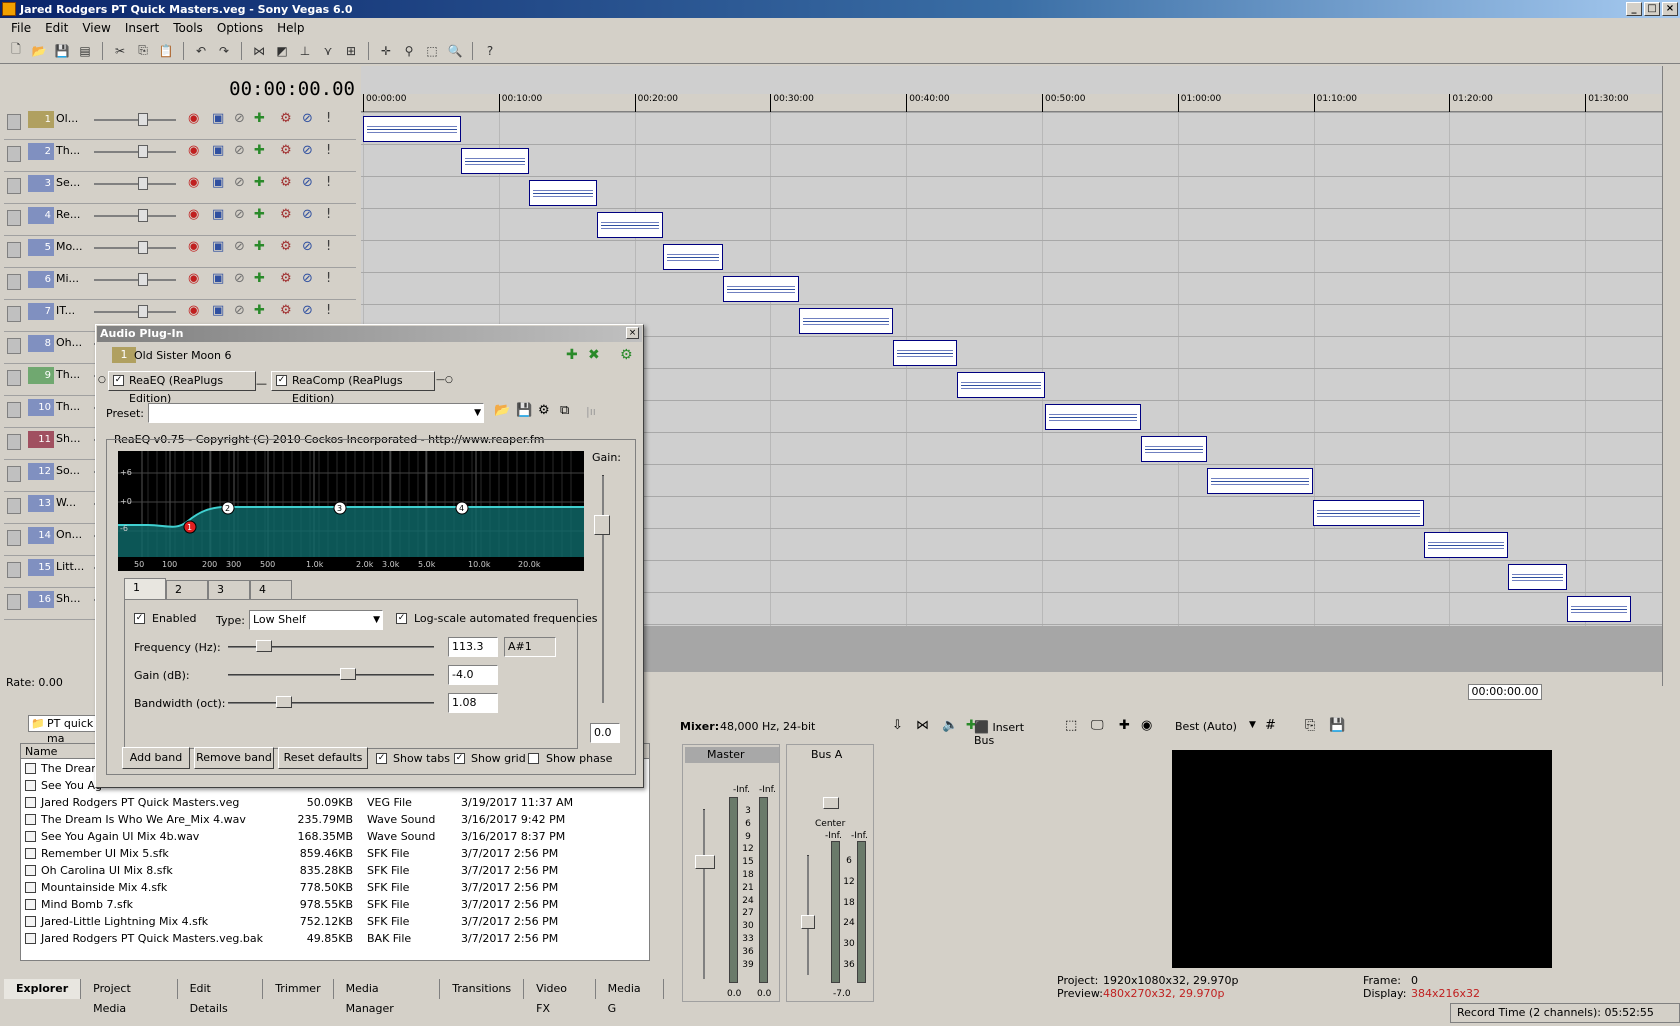 The width and height of the screenshot is (1680, 1026). Describe the element at coordinates (180, 220) in the screenshot. I see `track-header: 4 Re... ◉ ▣ ⊘ ✚ ⚙ ⊘ !` at that location.